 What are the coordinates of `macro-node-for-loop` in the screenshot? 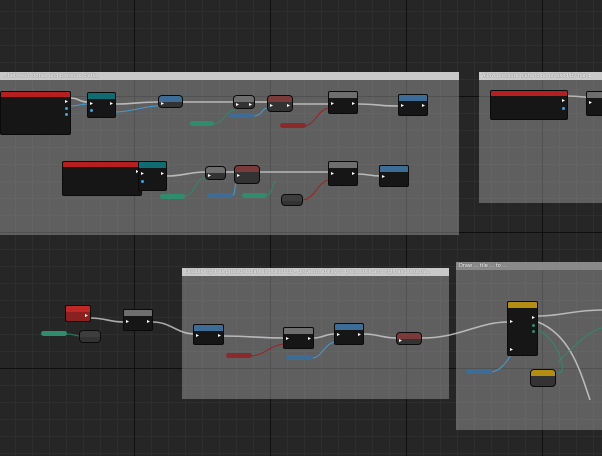 It's located at (522, 328).